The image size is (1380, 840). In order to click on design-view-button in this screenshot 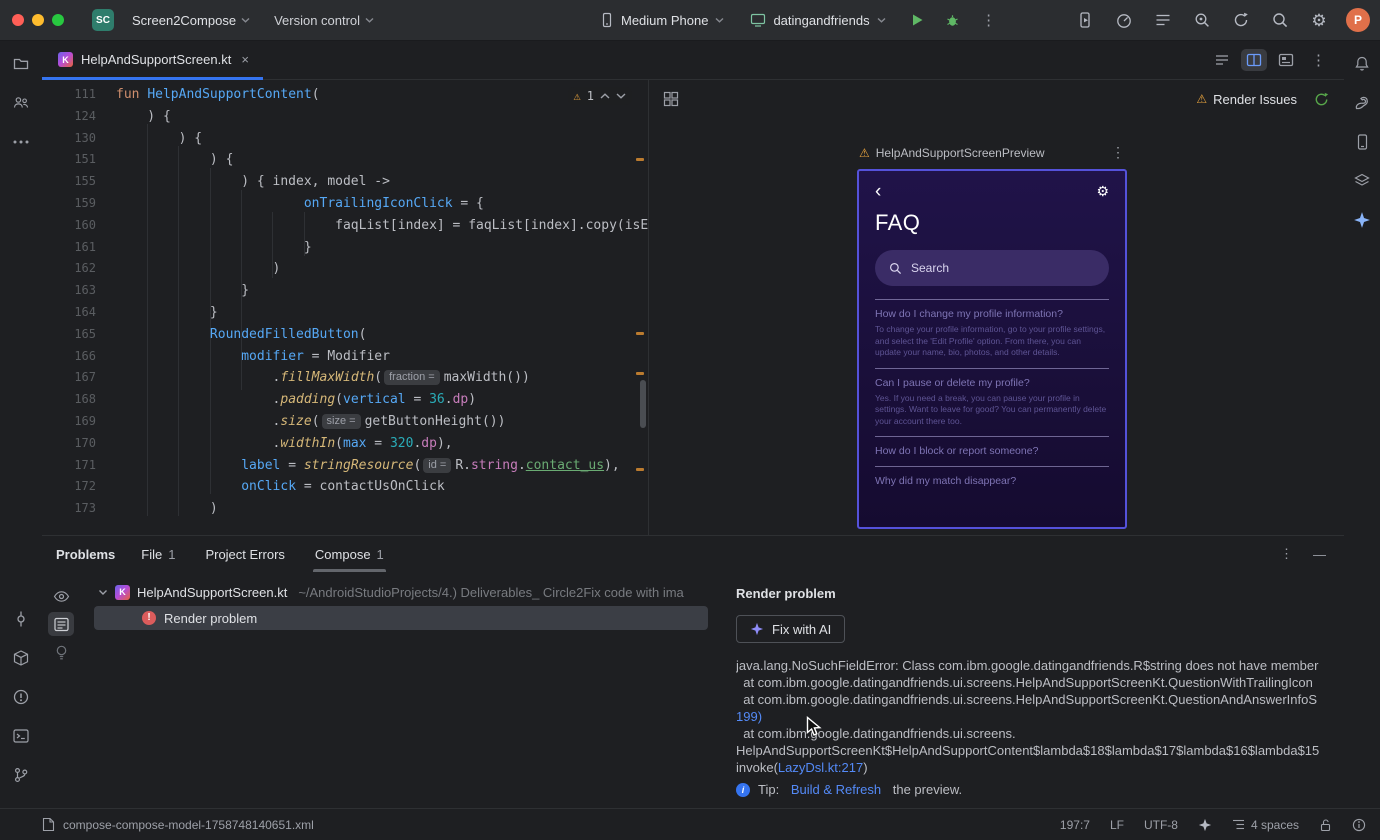, I will do `click(1286, 60)`.